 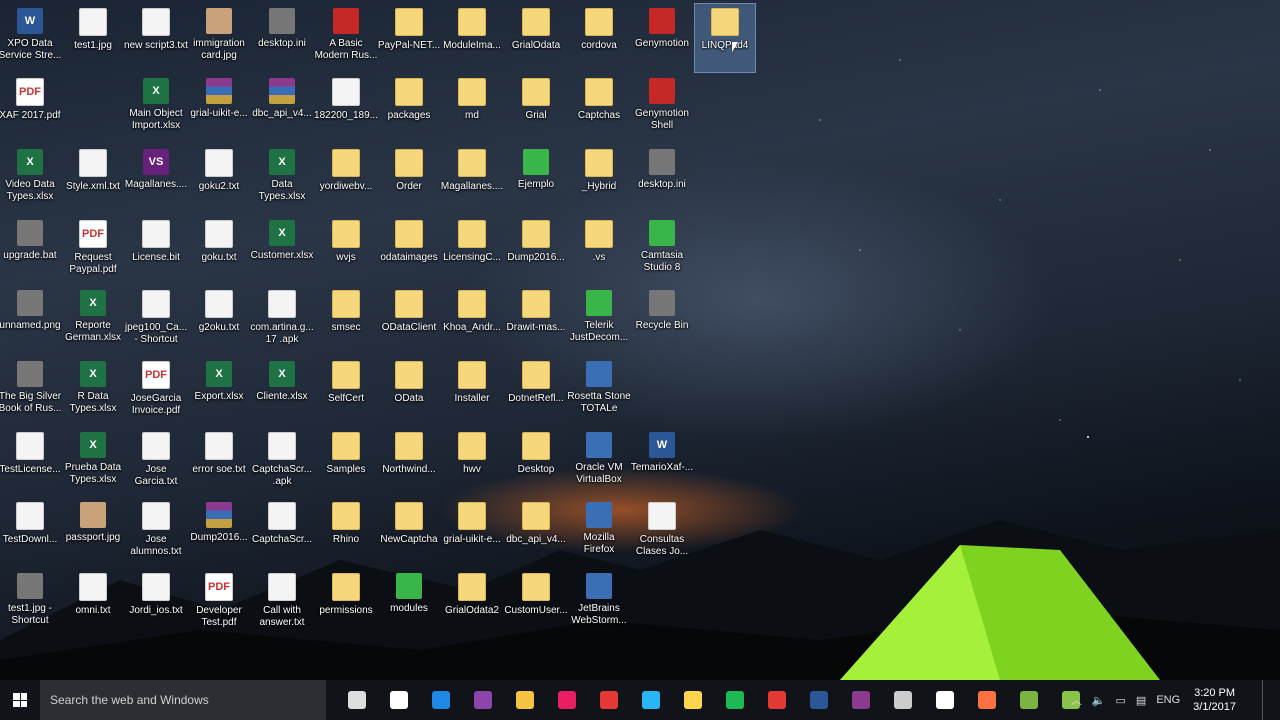 I want to click on desktop-icon: Jose alumnos.txt, so click(x=156, y=532).